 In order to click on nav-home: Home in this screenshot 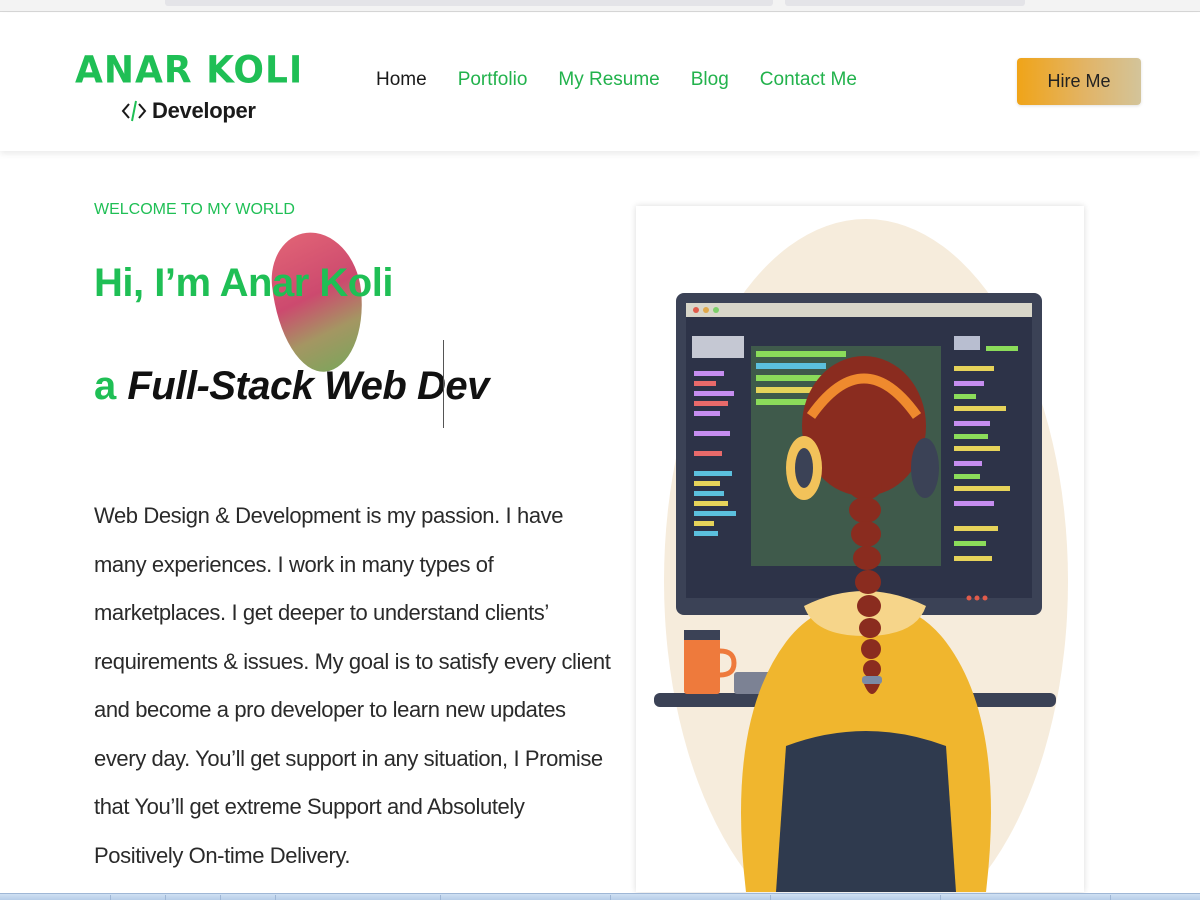, I will do `click(401, 80)`.